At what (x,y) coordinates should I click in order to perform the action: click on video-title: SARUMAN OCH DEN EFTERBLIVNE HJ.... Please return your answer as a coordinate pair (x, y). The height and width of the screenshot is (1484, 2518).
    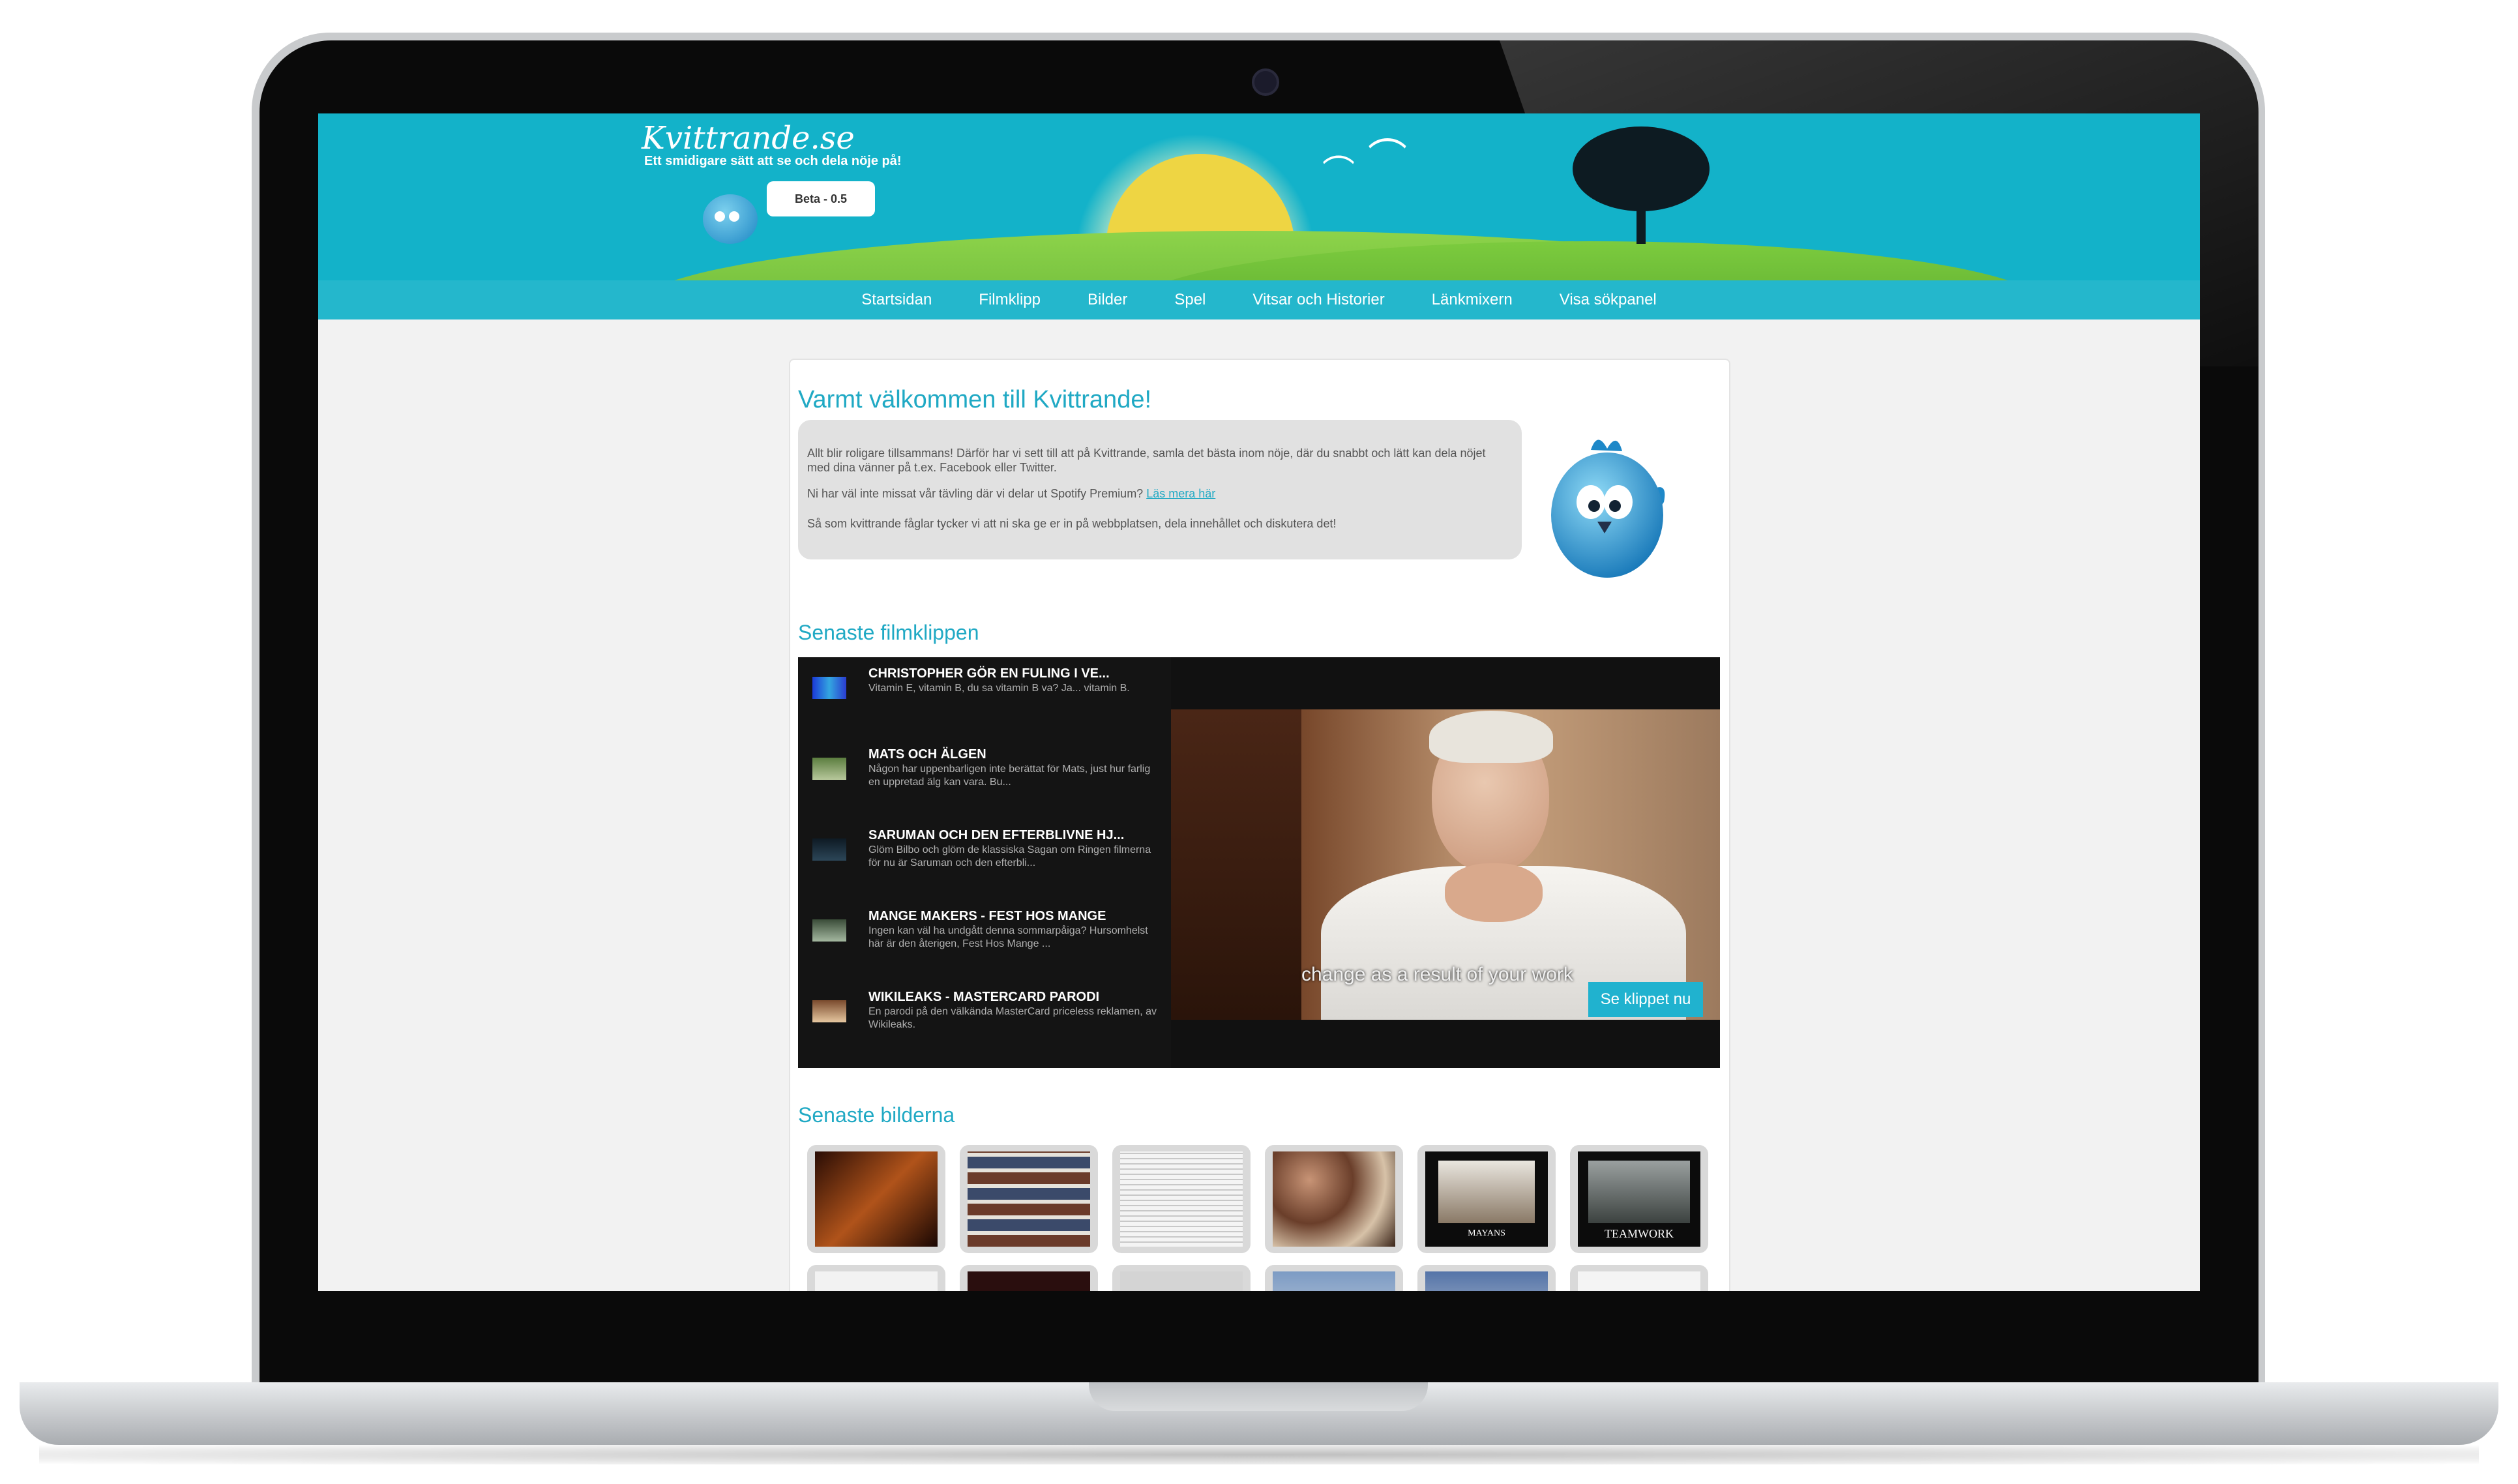
    Looking at the image, I should click on (996, 835).